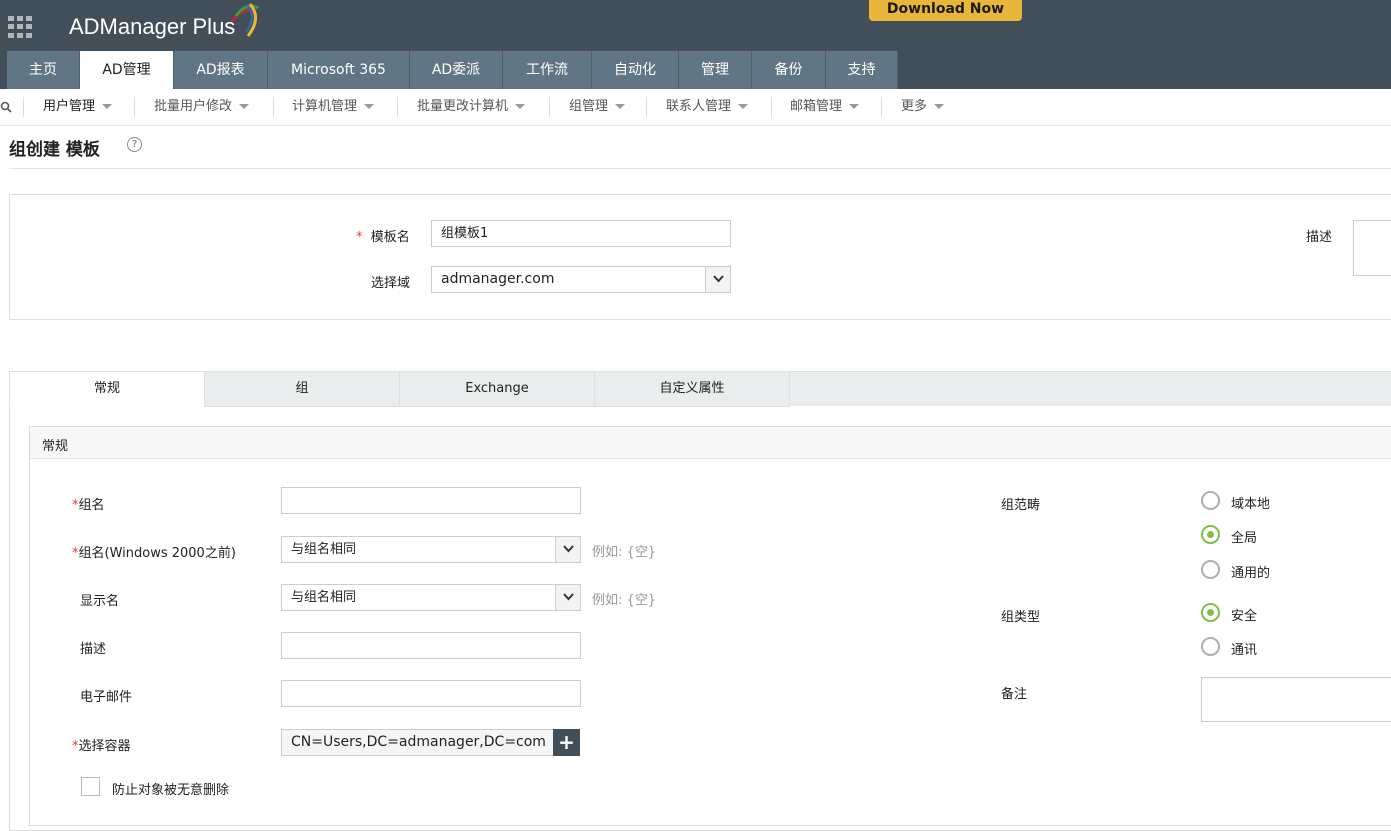 This screenshot has height=831, width=1391. I want to click on scope-global-radio, so click(1210, 534).